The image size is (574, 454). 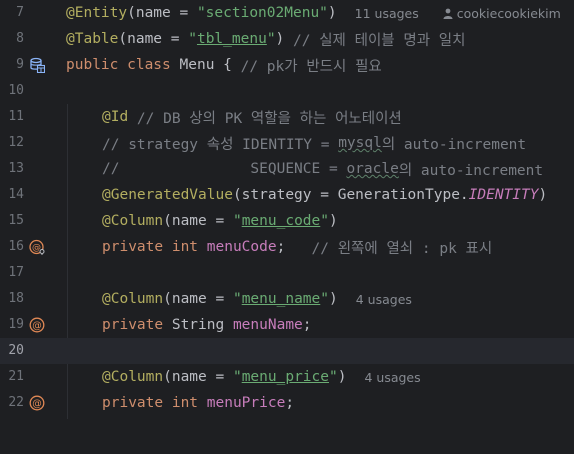 I want to click on line-number: 20, so click(x=16, y=350).